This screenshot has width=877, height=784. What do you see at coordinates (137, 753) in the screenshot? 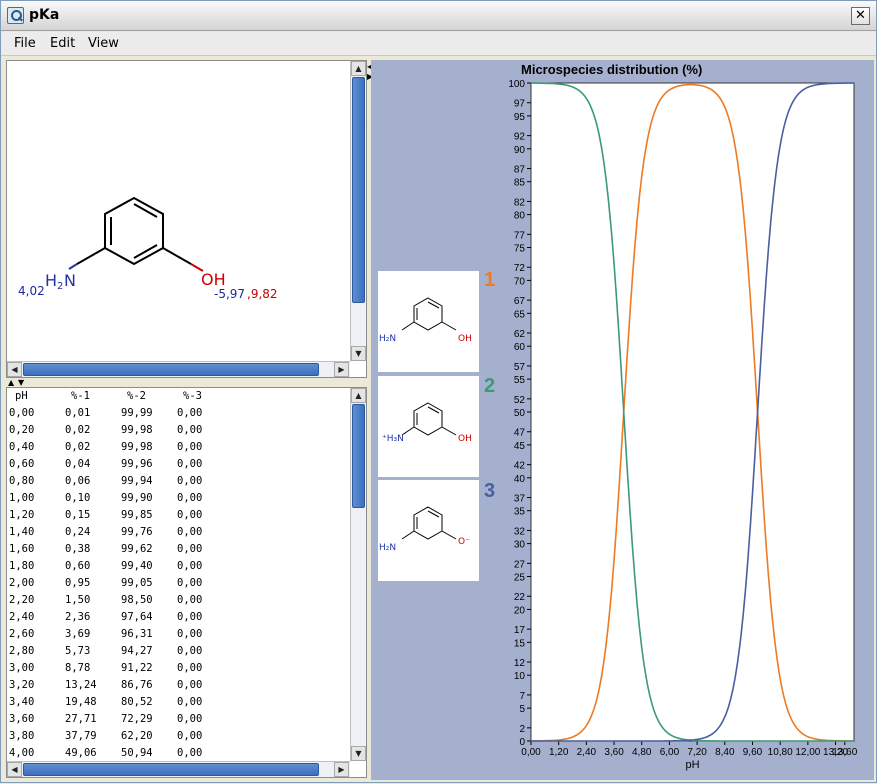
I see `table-cell: 50,94` at bounding box center [137, 753].